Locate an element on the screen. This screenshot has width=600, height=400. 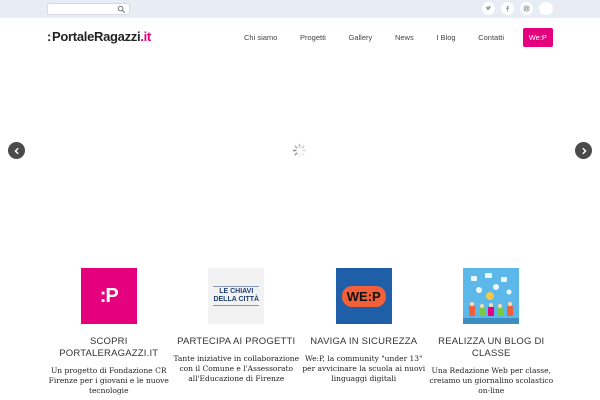
loading-spinner-icon is located at coordinates (299, 150).